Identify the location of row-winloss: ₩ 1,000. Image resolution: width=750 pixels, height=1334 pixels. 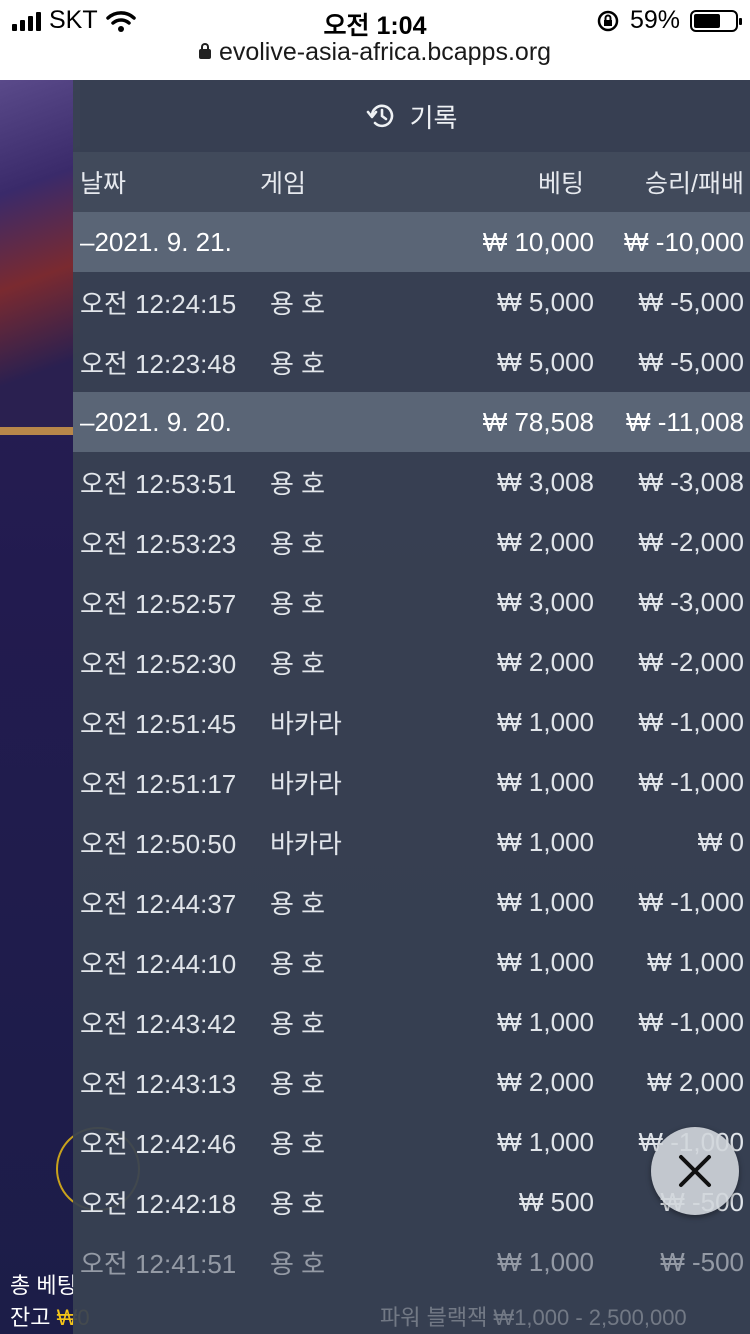
(695, 961).